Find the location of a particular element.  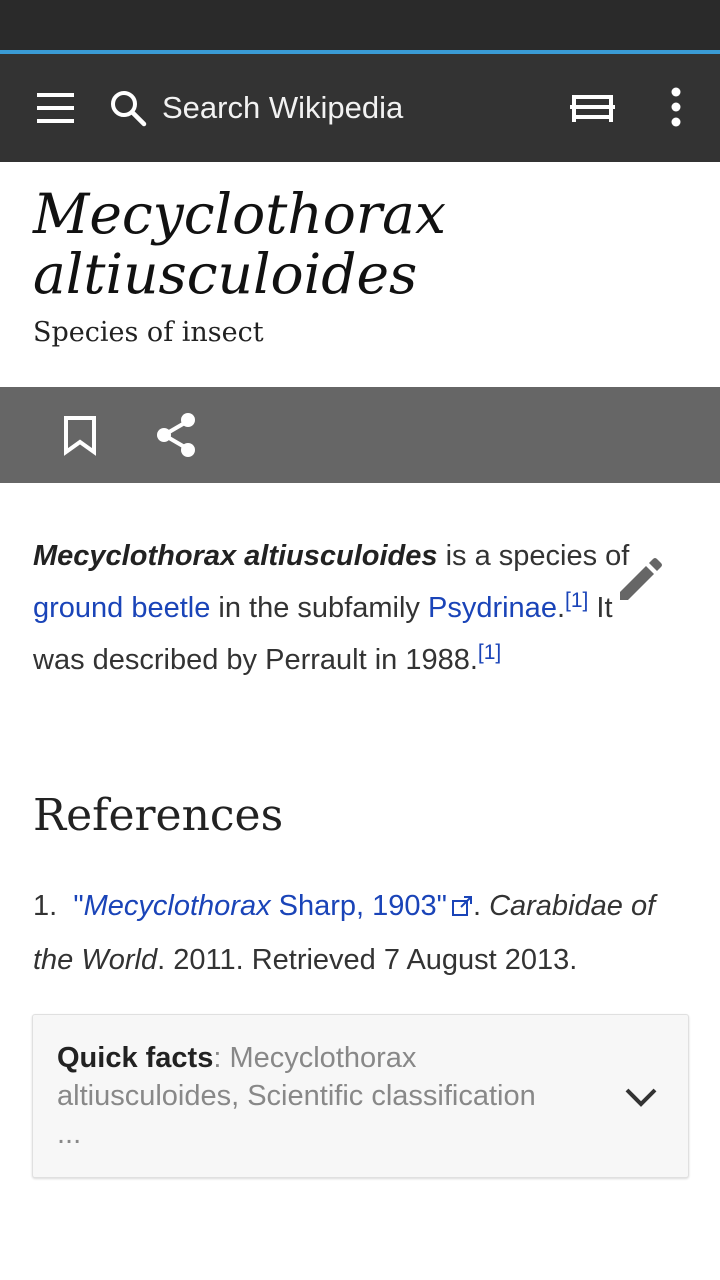

link-psydrinae: Psydrinae is located at coordinates (492, 608).